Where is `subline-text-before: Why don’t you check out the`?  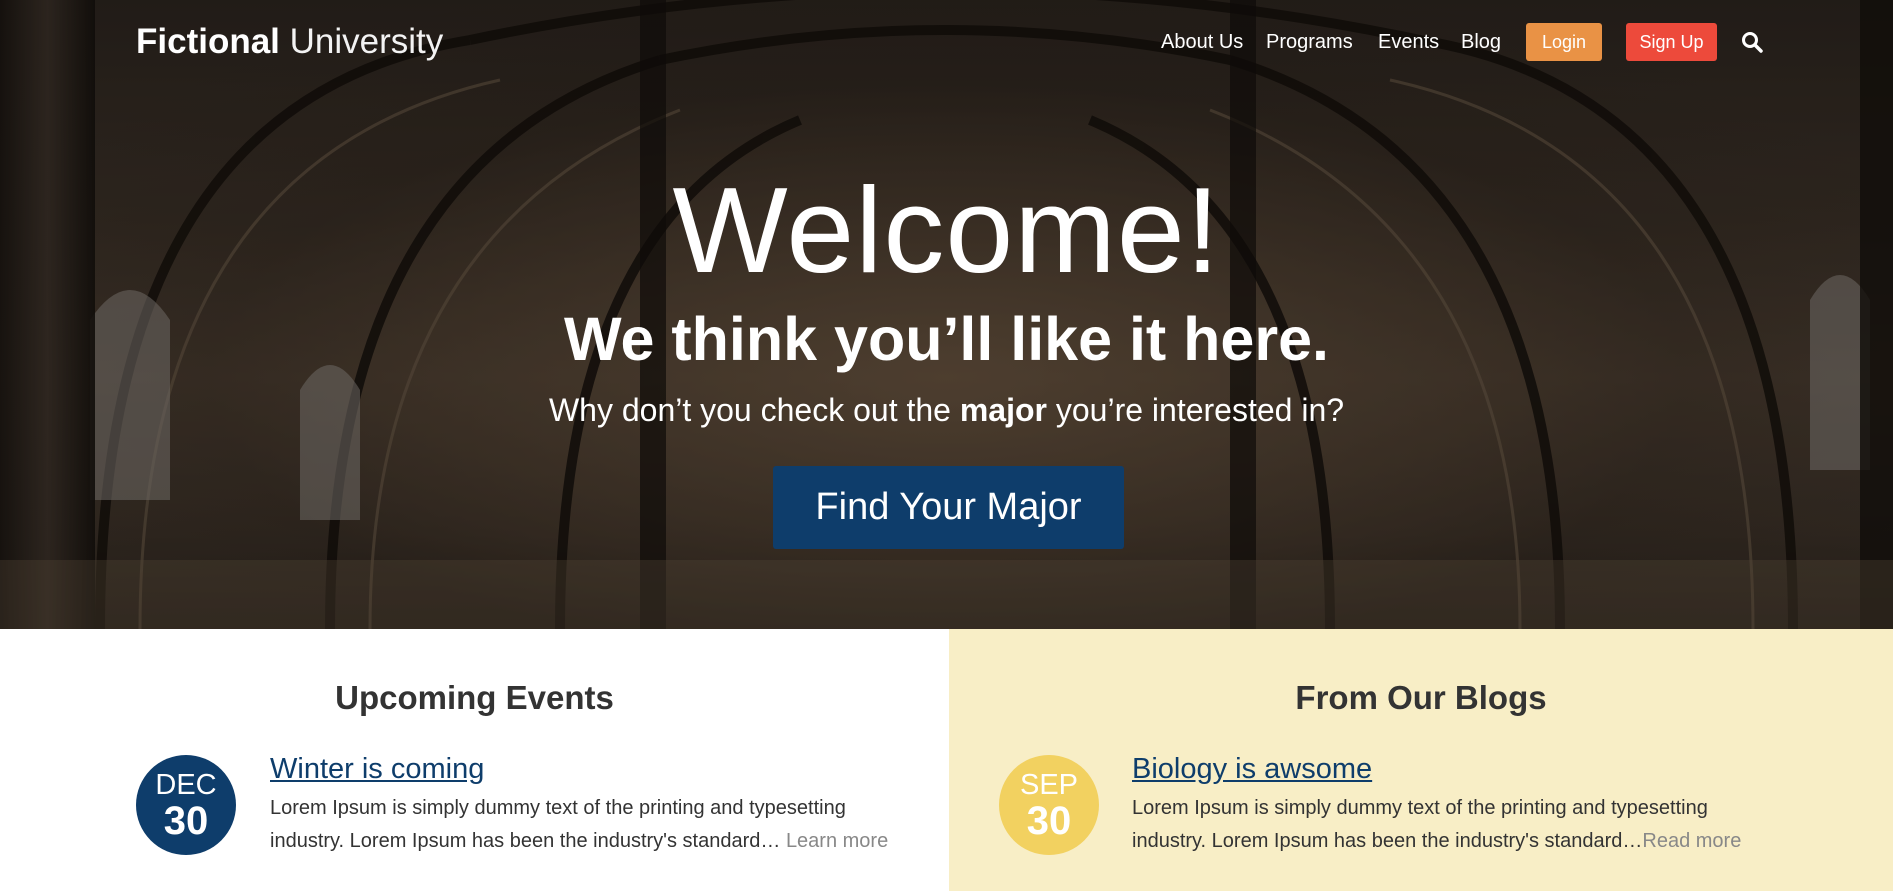
subline-text-before: Why don’t you check out the is located at coordinates (754, 410).